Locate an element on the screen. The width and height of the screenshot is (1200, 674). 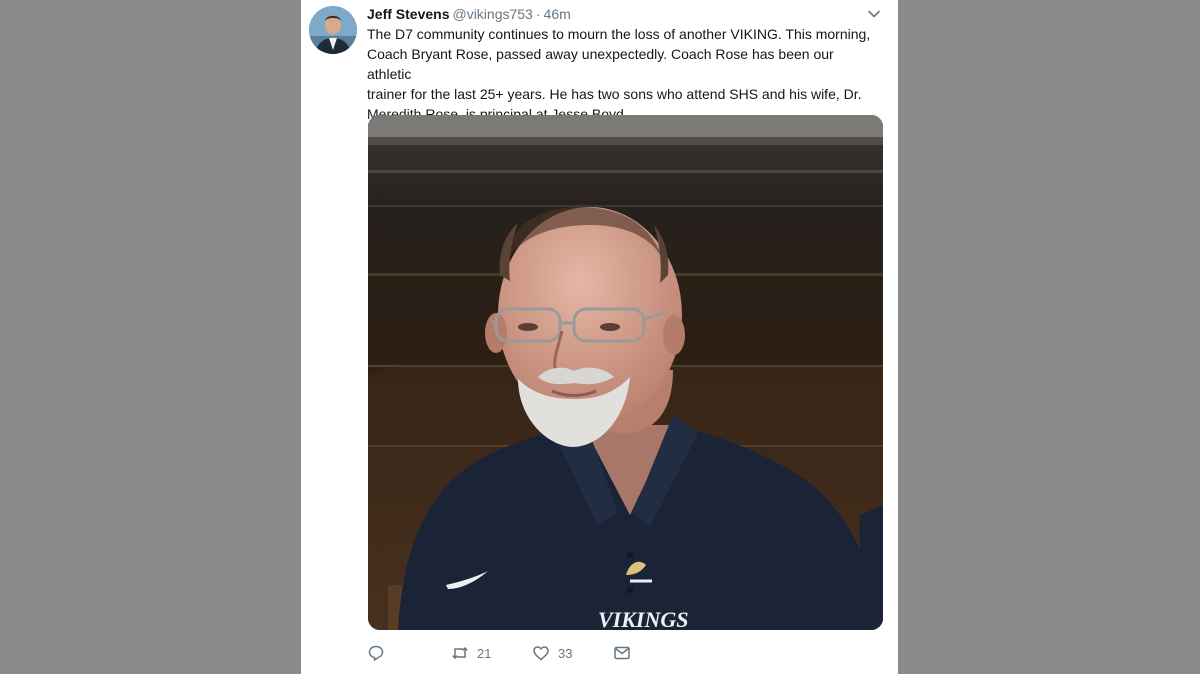
author-avatar is located at coordinates (333, 30).